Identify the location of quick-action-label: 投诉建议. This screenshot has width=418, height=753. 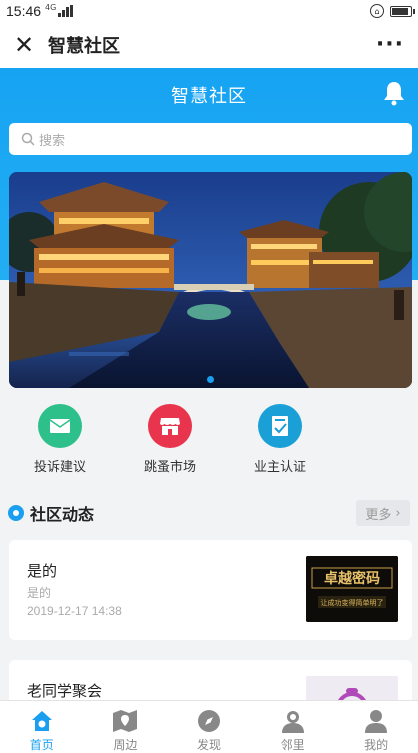
(59, 467).